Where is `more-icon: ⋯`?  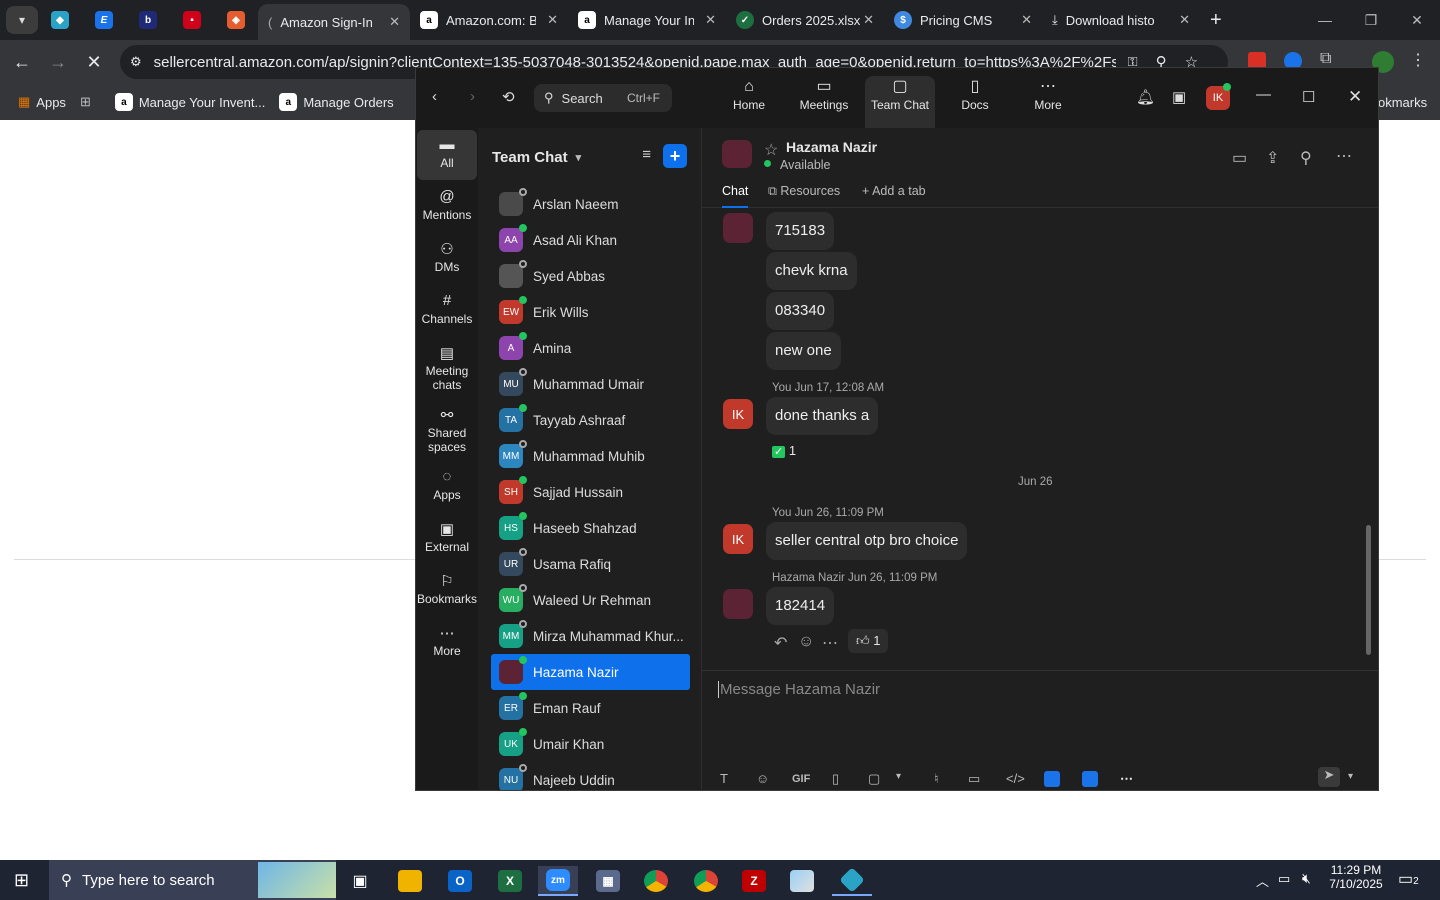 more-icon: ⋯ is located at coordinates (1126, 779).